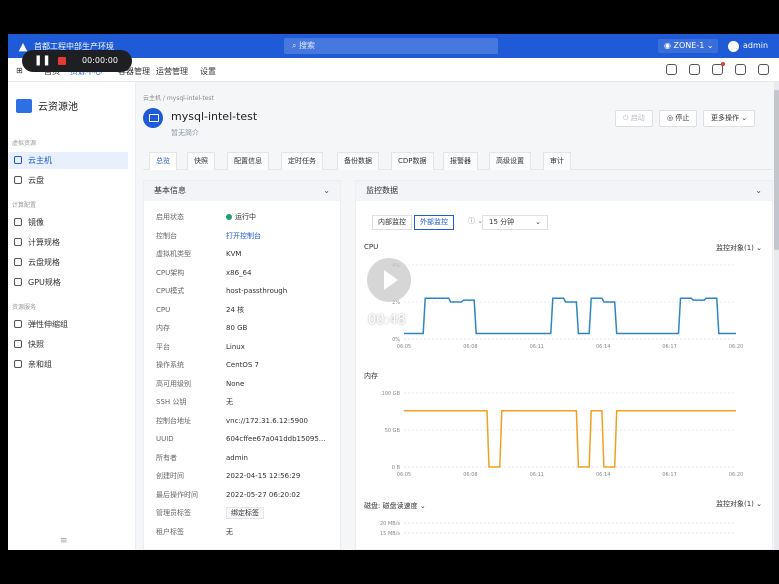  What do you see at coordinates (470, 347) in the screenshot?
I see `x-tick-label: 06:08` at bounding box center [470, 347].